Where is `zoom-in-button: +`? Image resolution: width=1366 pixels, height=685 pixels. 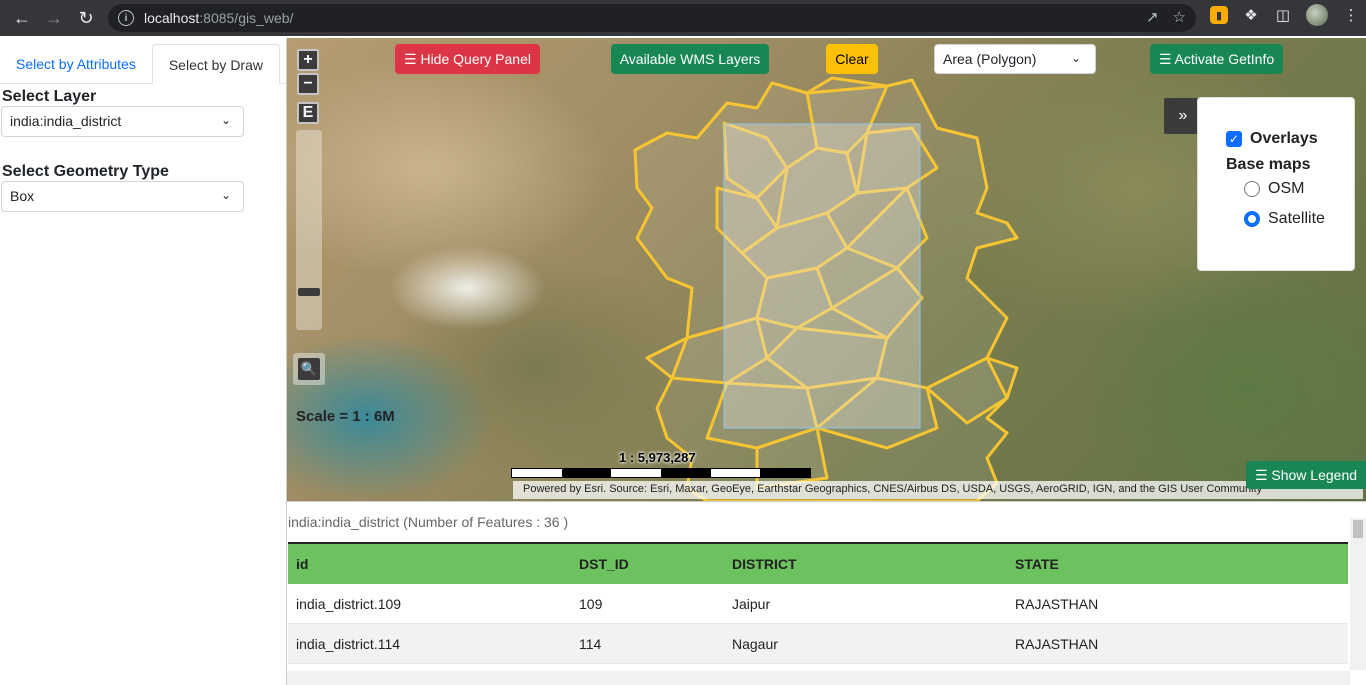 zoom-in-button: + is located at coordinates (308, 60).